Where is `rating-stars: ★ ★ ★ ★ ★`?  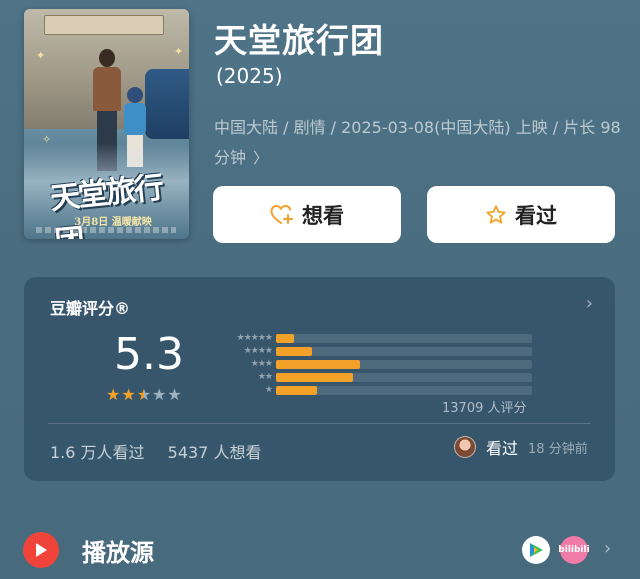
rating-stars: ★ ★ ★ ★ ★ is located at coordinates (144, 395).